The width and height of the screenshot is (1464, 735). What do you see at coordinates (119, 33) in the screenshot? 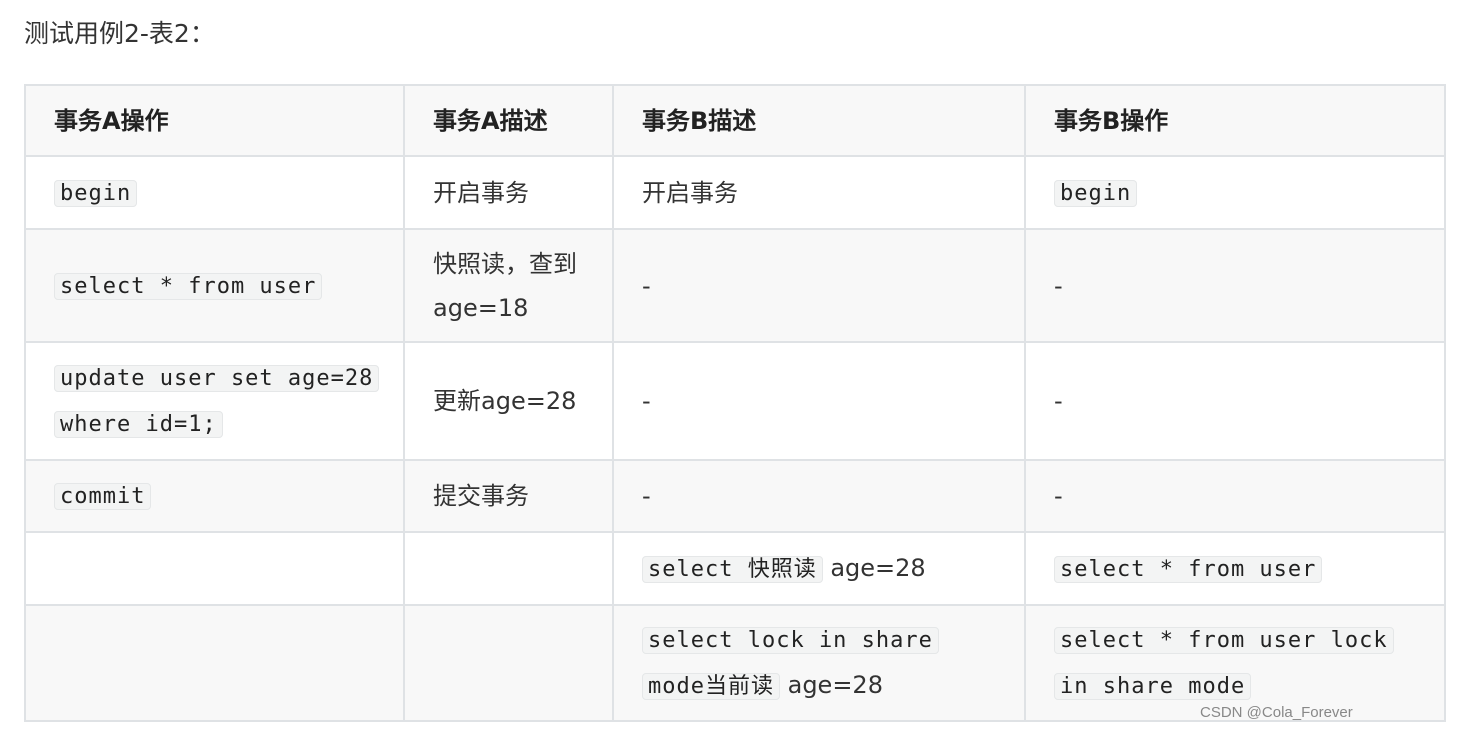
I see `table-caption: 测试用例2-表2：` at bounding box center [119, 33].